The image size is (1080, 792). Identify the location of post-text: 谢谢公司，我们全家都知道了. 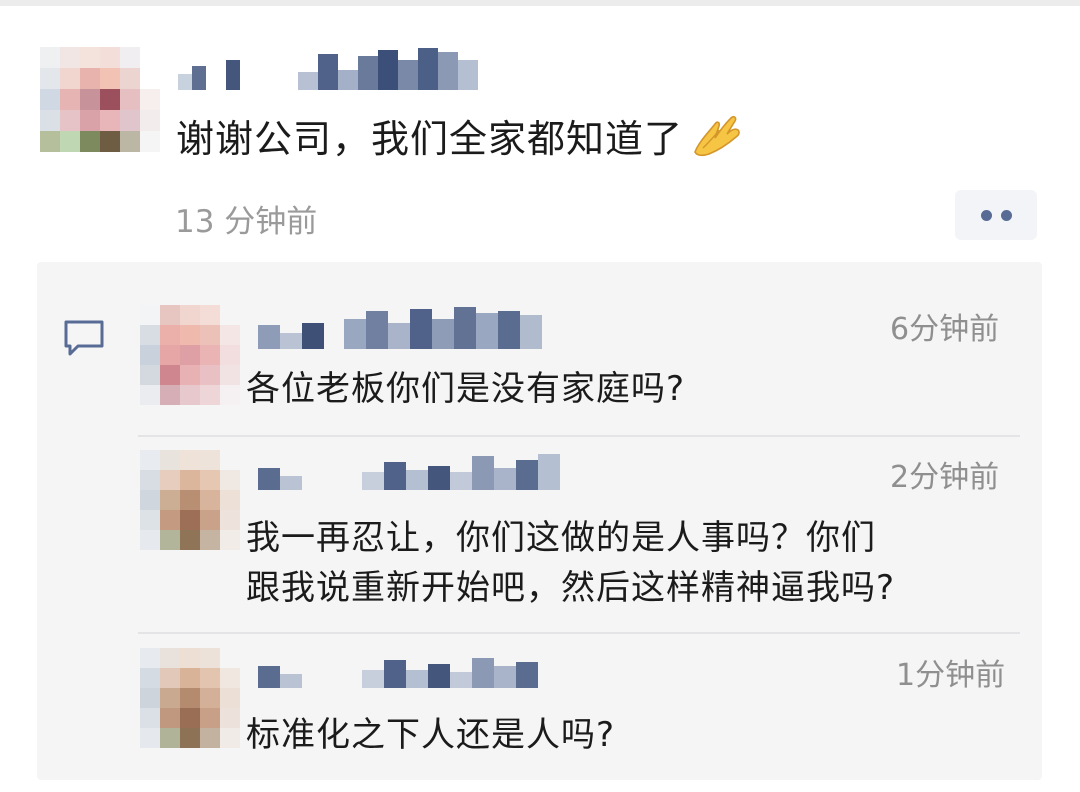
(459, 135).